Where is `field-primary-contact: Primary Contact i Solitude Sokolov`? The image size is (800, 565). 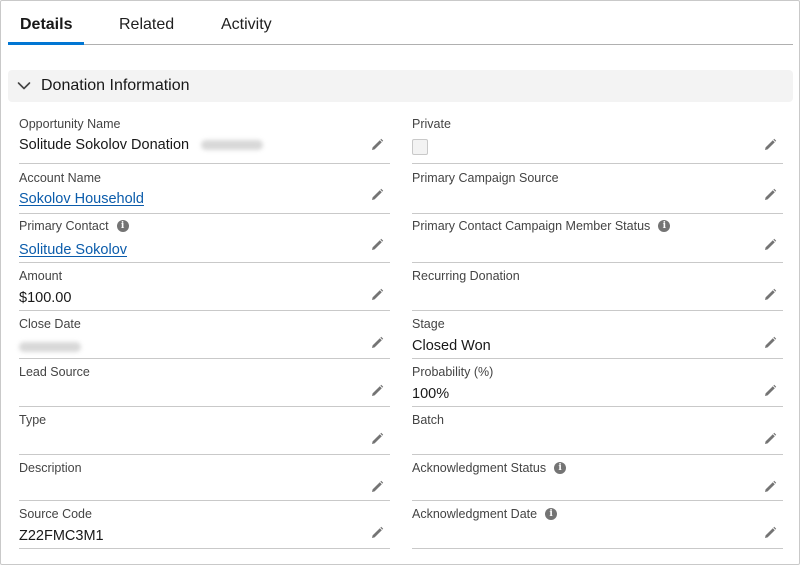
field-primary-contact: Primary Contact i Solitude Sokolov is located at coordinates (204, 241).